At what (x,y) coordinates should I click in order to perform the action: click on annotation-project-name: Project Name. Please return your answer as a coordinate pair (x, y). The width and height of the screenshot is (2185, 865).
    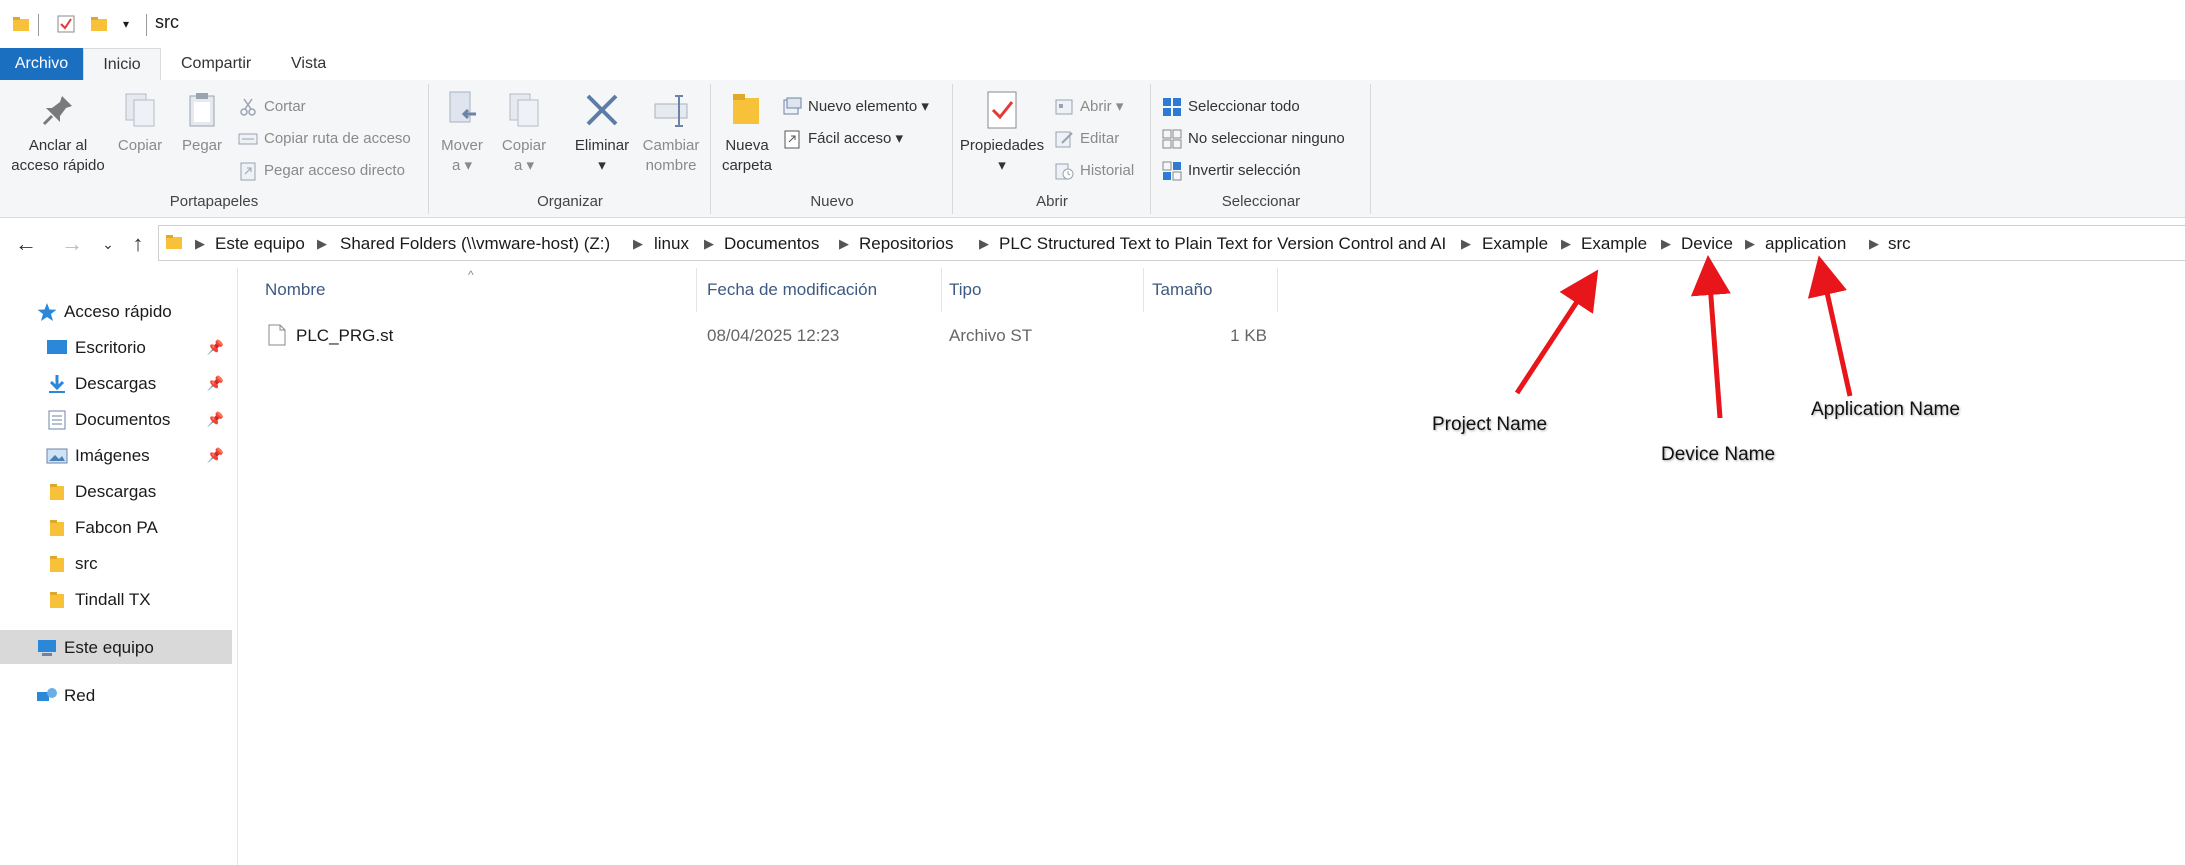
    Looking at the image, I should click on (1490, 424).